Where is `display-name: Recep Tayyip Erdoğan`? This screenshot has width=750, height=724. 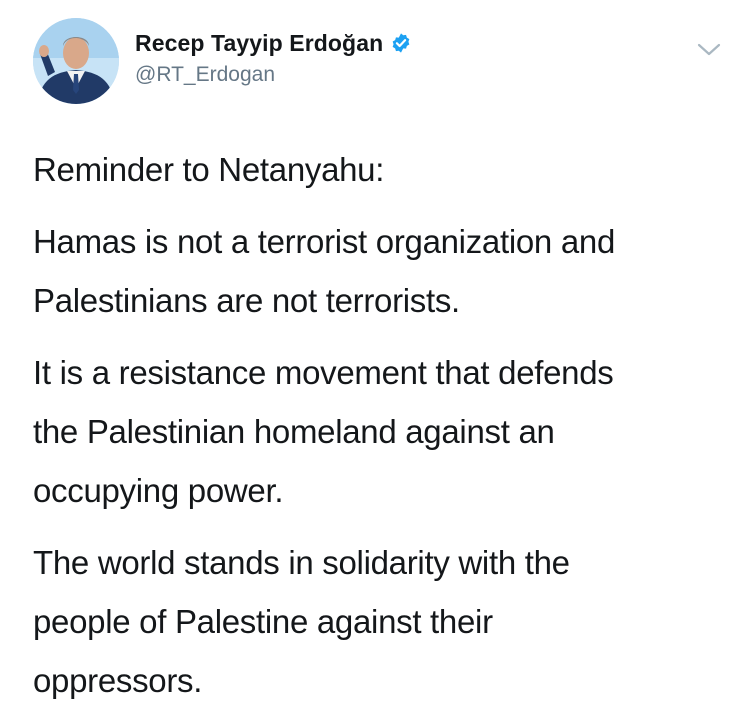 display-name: Recep Tayyip Erdoğan is located at coordinates (259, 43).